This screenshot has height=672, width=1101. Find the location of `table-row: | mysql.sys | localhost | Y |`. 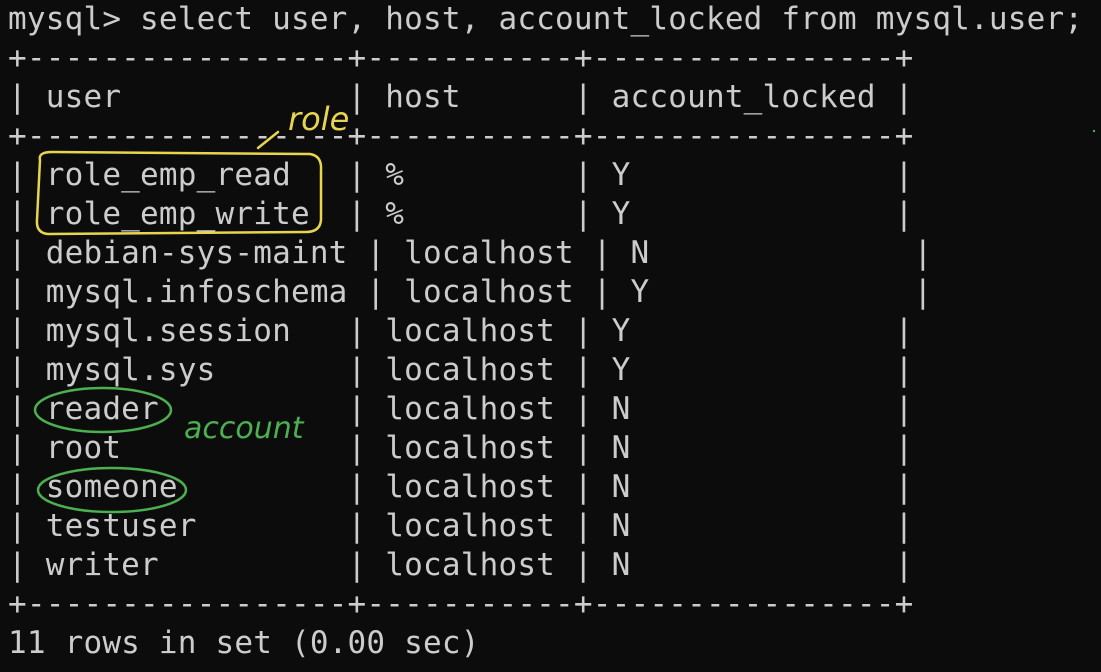

table-row: | mysql.sys | localhost | Y | is located at coordinates (461, 370).